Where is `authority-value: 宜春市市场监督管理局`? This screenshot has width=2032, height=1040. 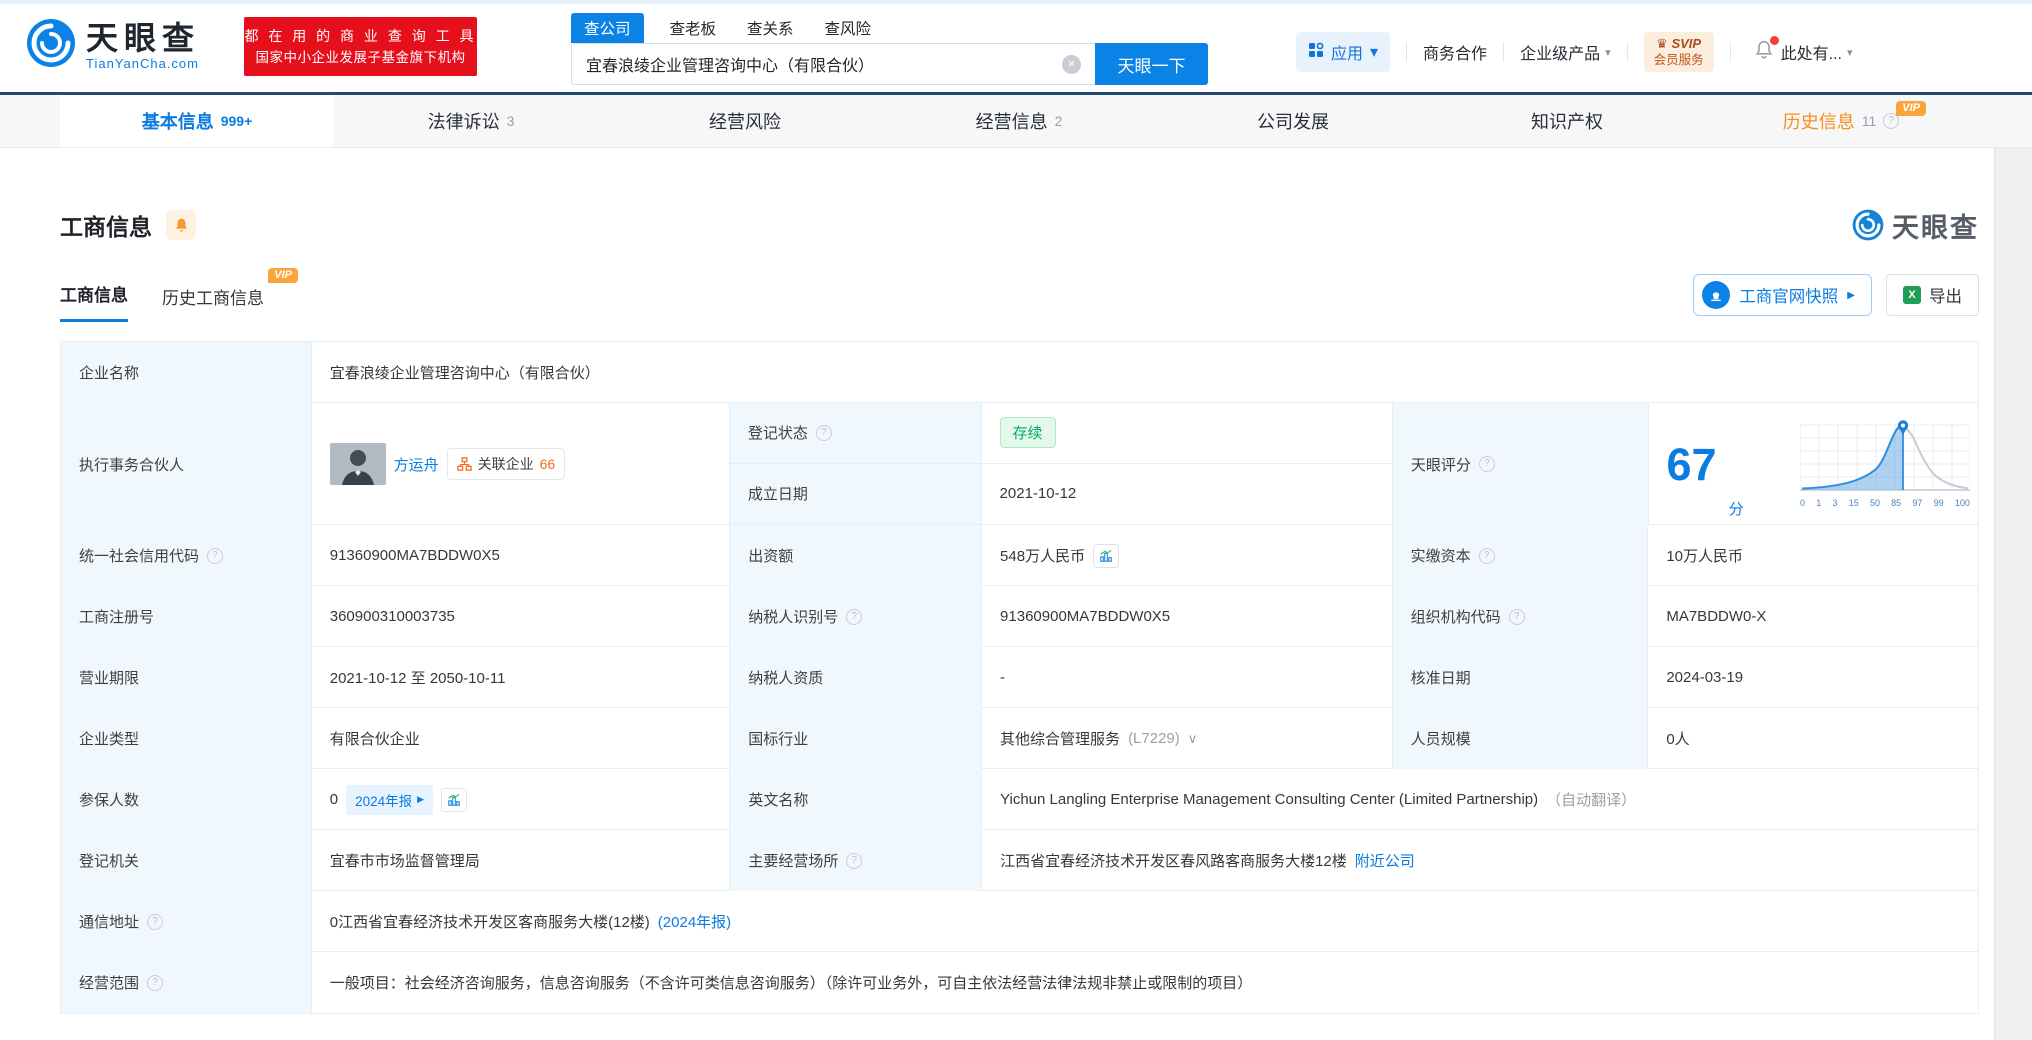 authority-value: 宜春市市场监督管理局 is located at coordinates (521, 860).